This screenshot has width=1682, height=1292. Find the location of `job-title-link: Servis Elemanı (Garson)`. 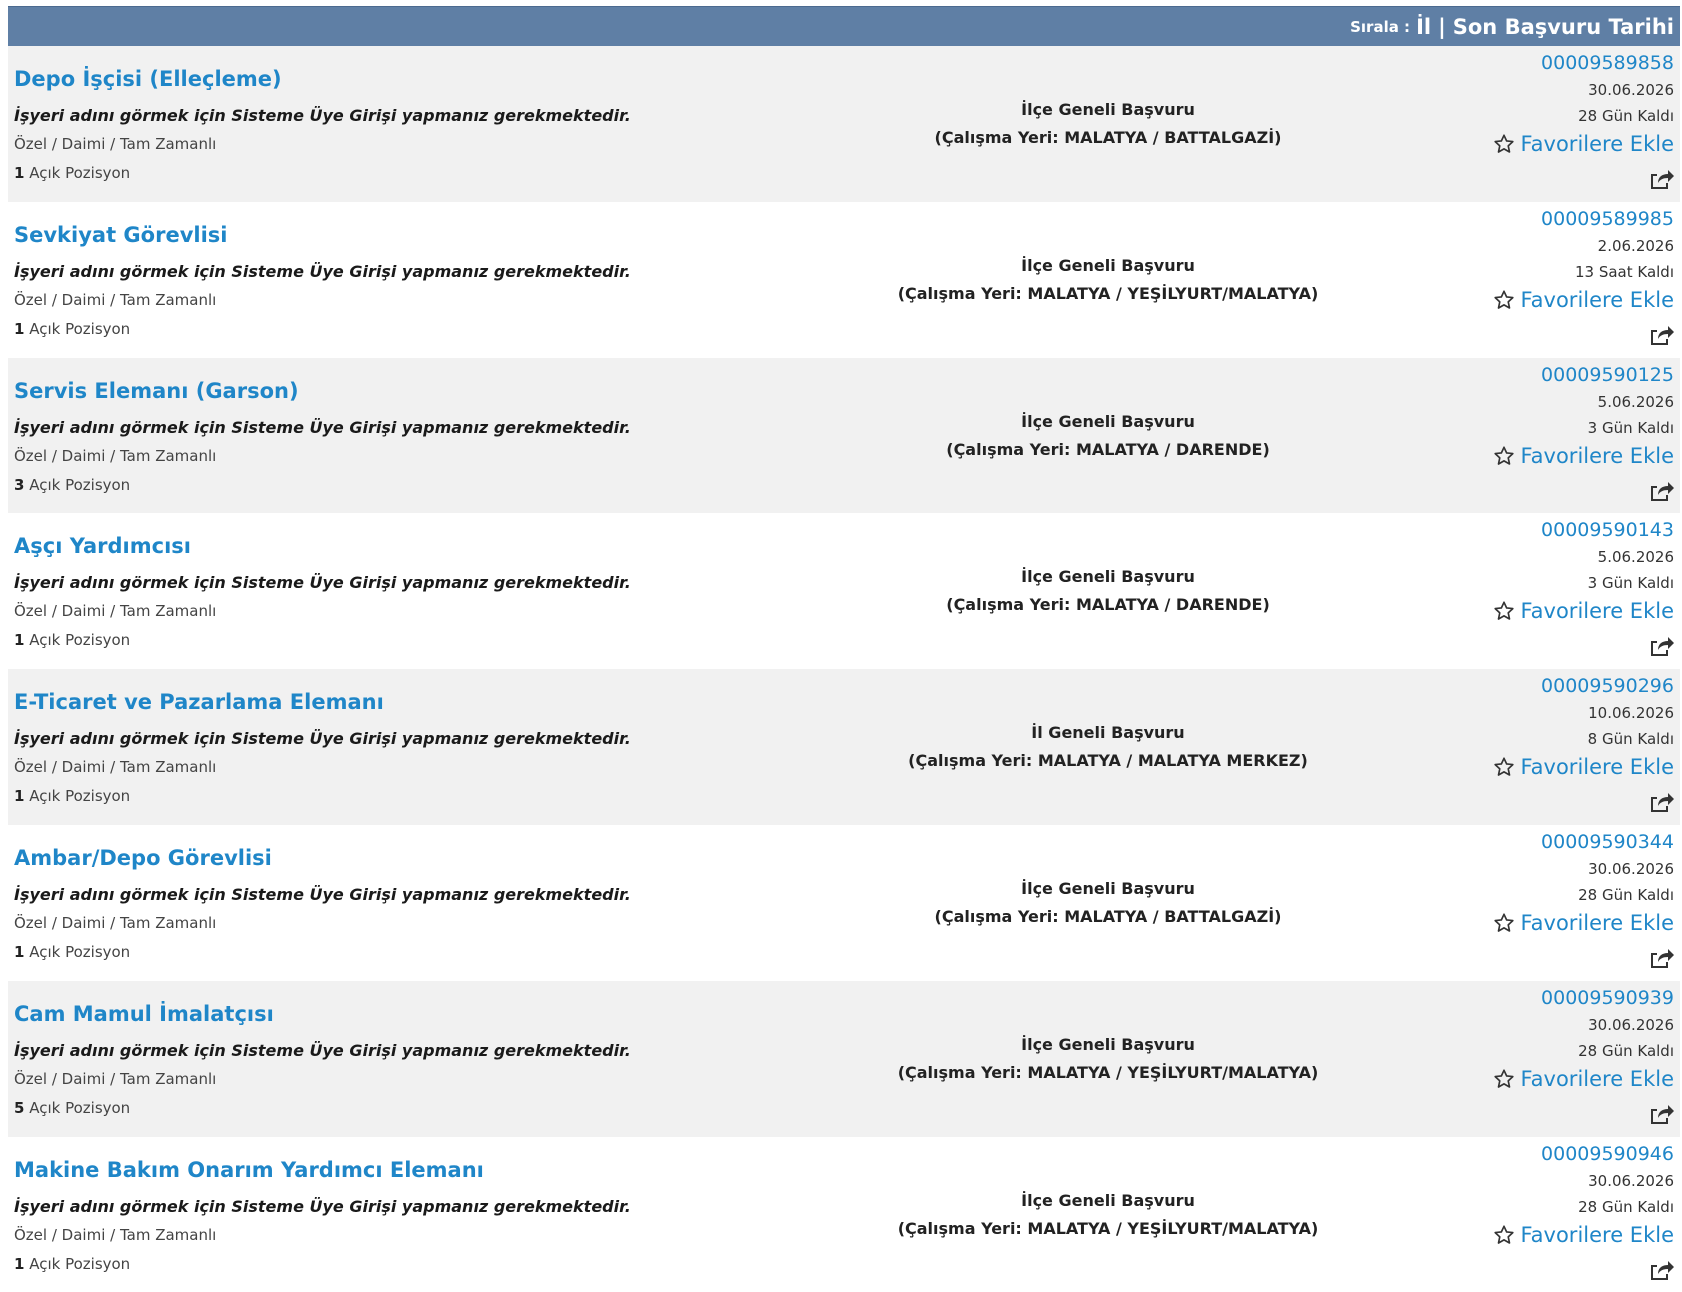

job-title-link: Servis Elemanı (Garson) is located at coordinates (156, 391).